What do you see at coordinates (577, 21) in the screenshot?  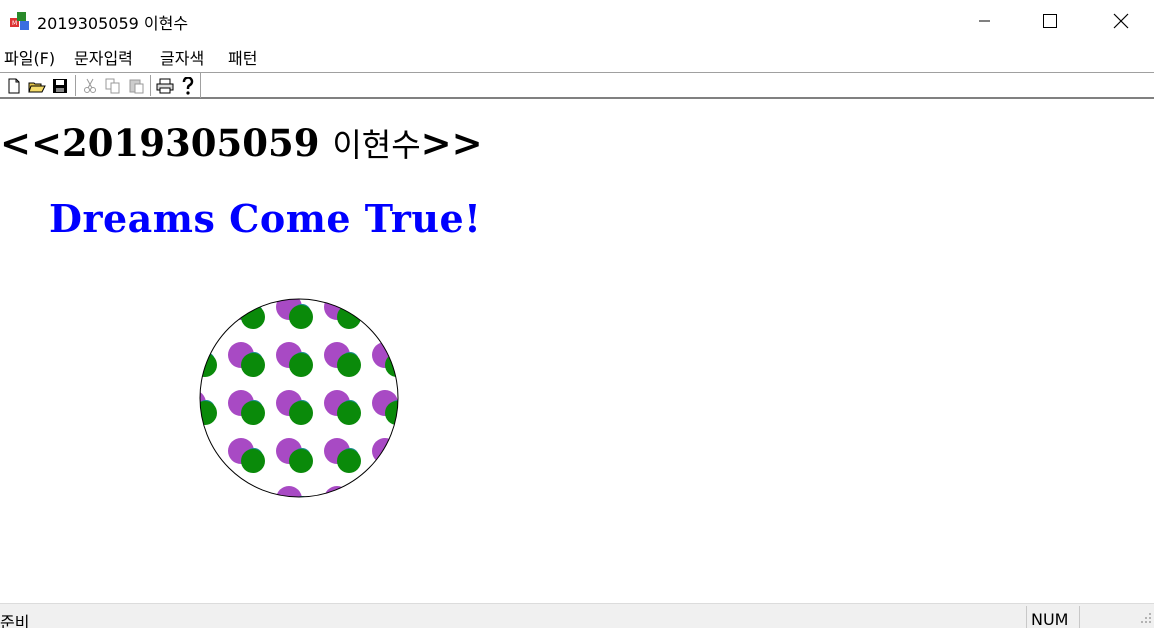 I see `title-bar: M 2019305059 이현수` at bounding box center [577, 21].